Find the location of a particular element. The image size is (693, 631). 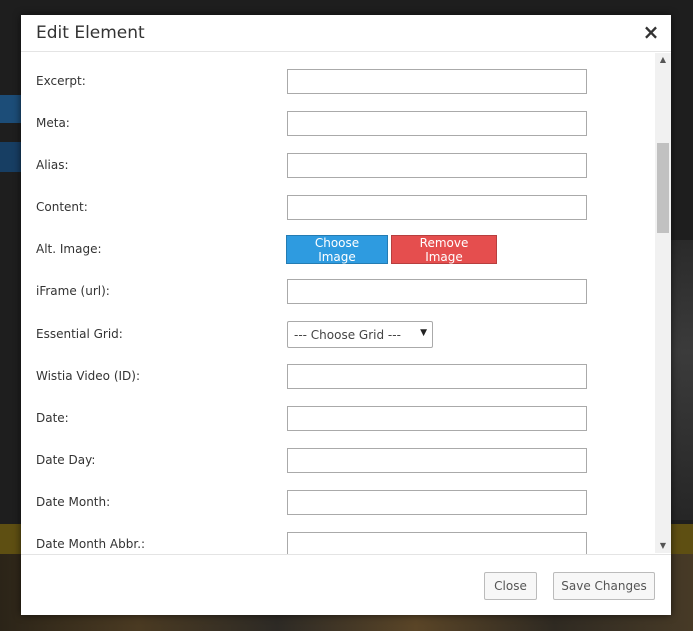

field-label: Wistia Video (ID): is located at coordinates (88, 376).